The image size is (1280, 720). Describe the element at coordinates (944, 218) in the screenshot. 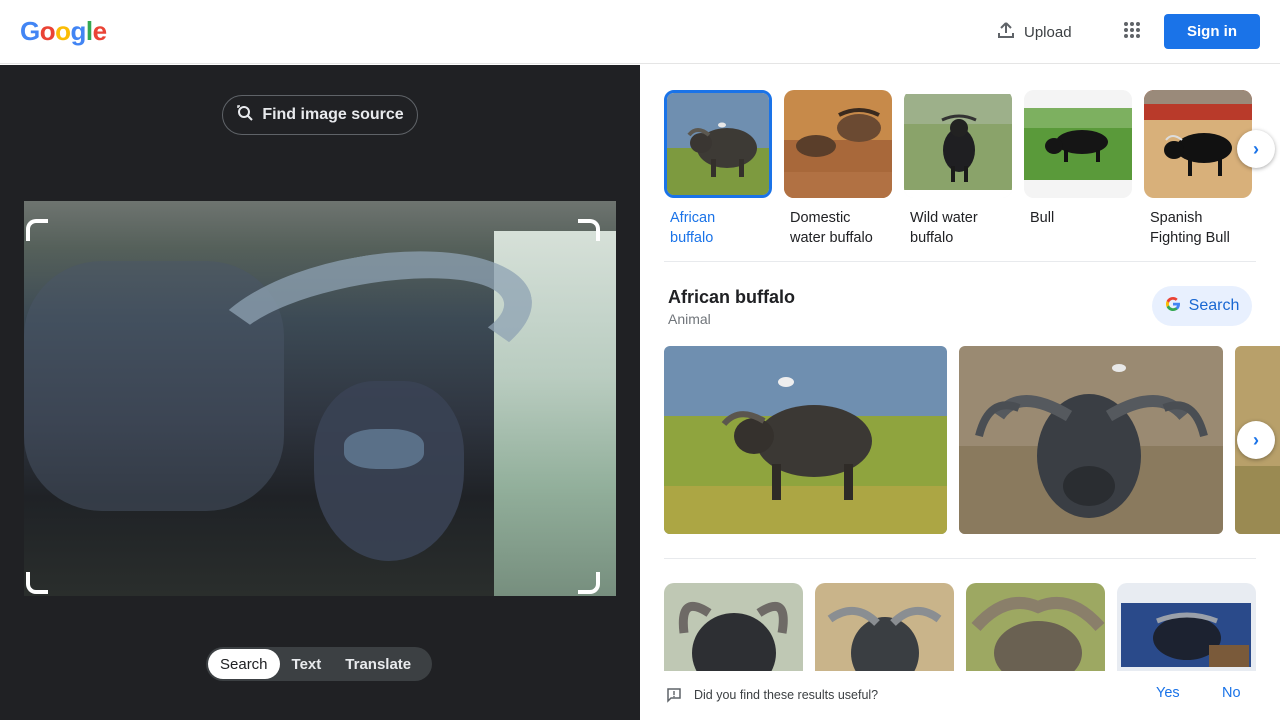

I see `chip-label-line1: Wild water` at that location.